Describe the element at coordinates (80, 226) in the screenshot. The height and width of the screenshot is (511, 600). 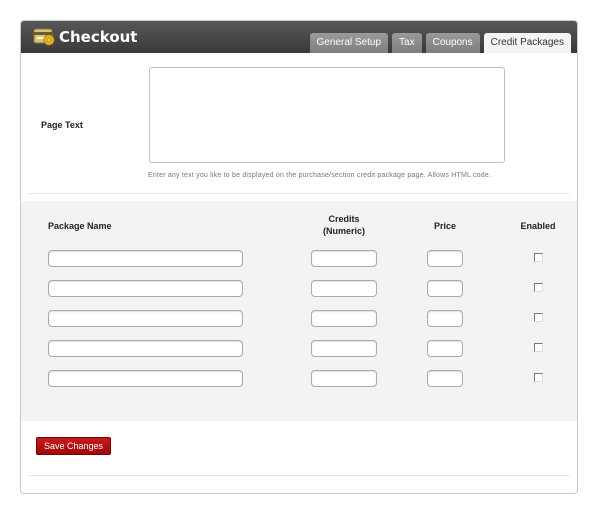
I see `header-package-name: Package Name` at that location.